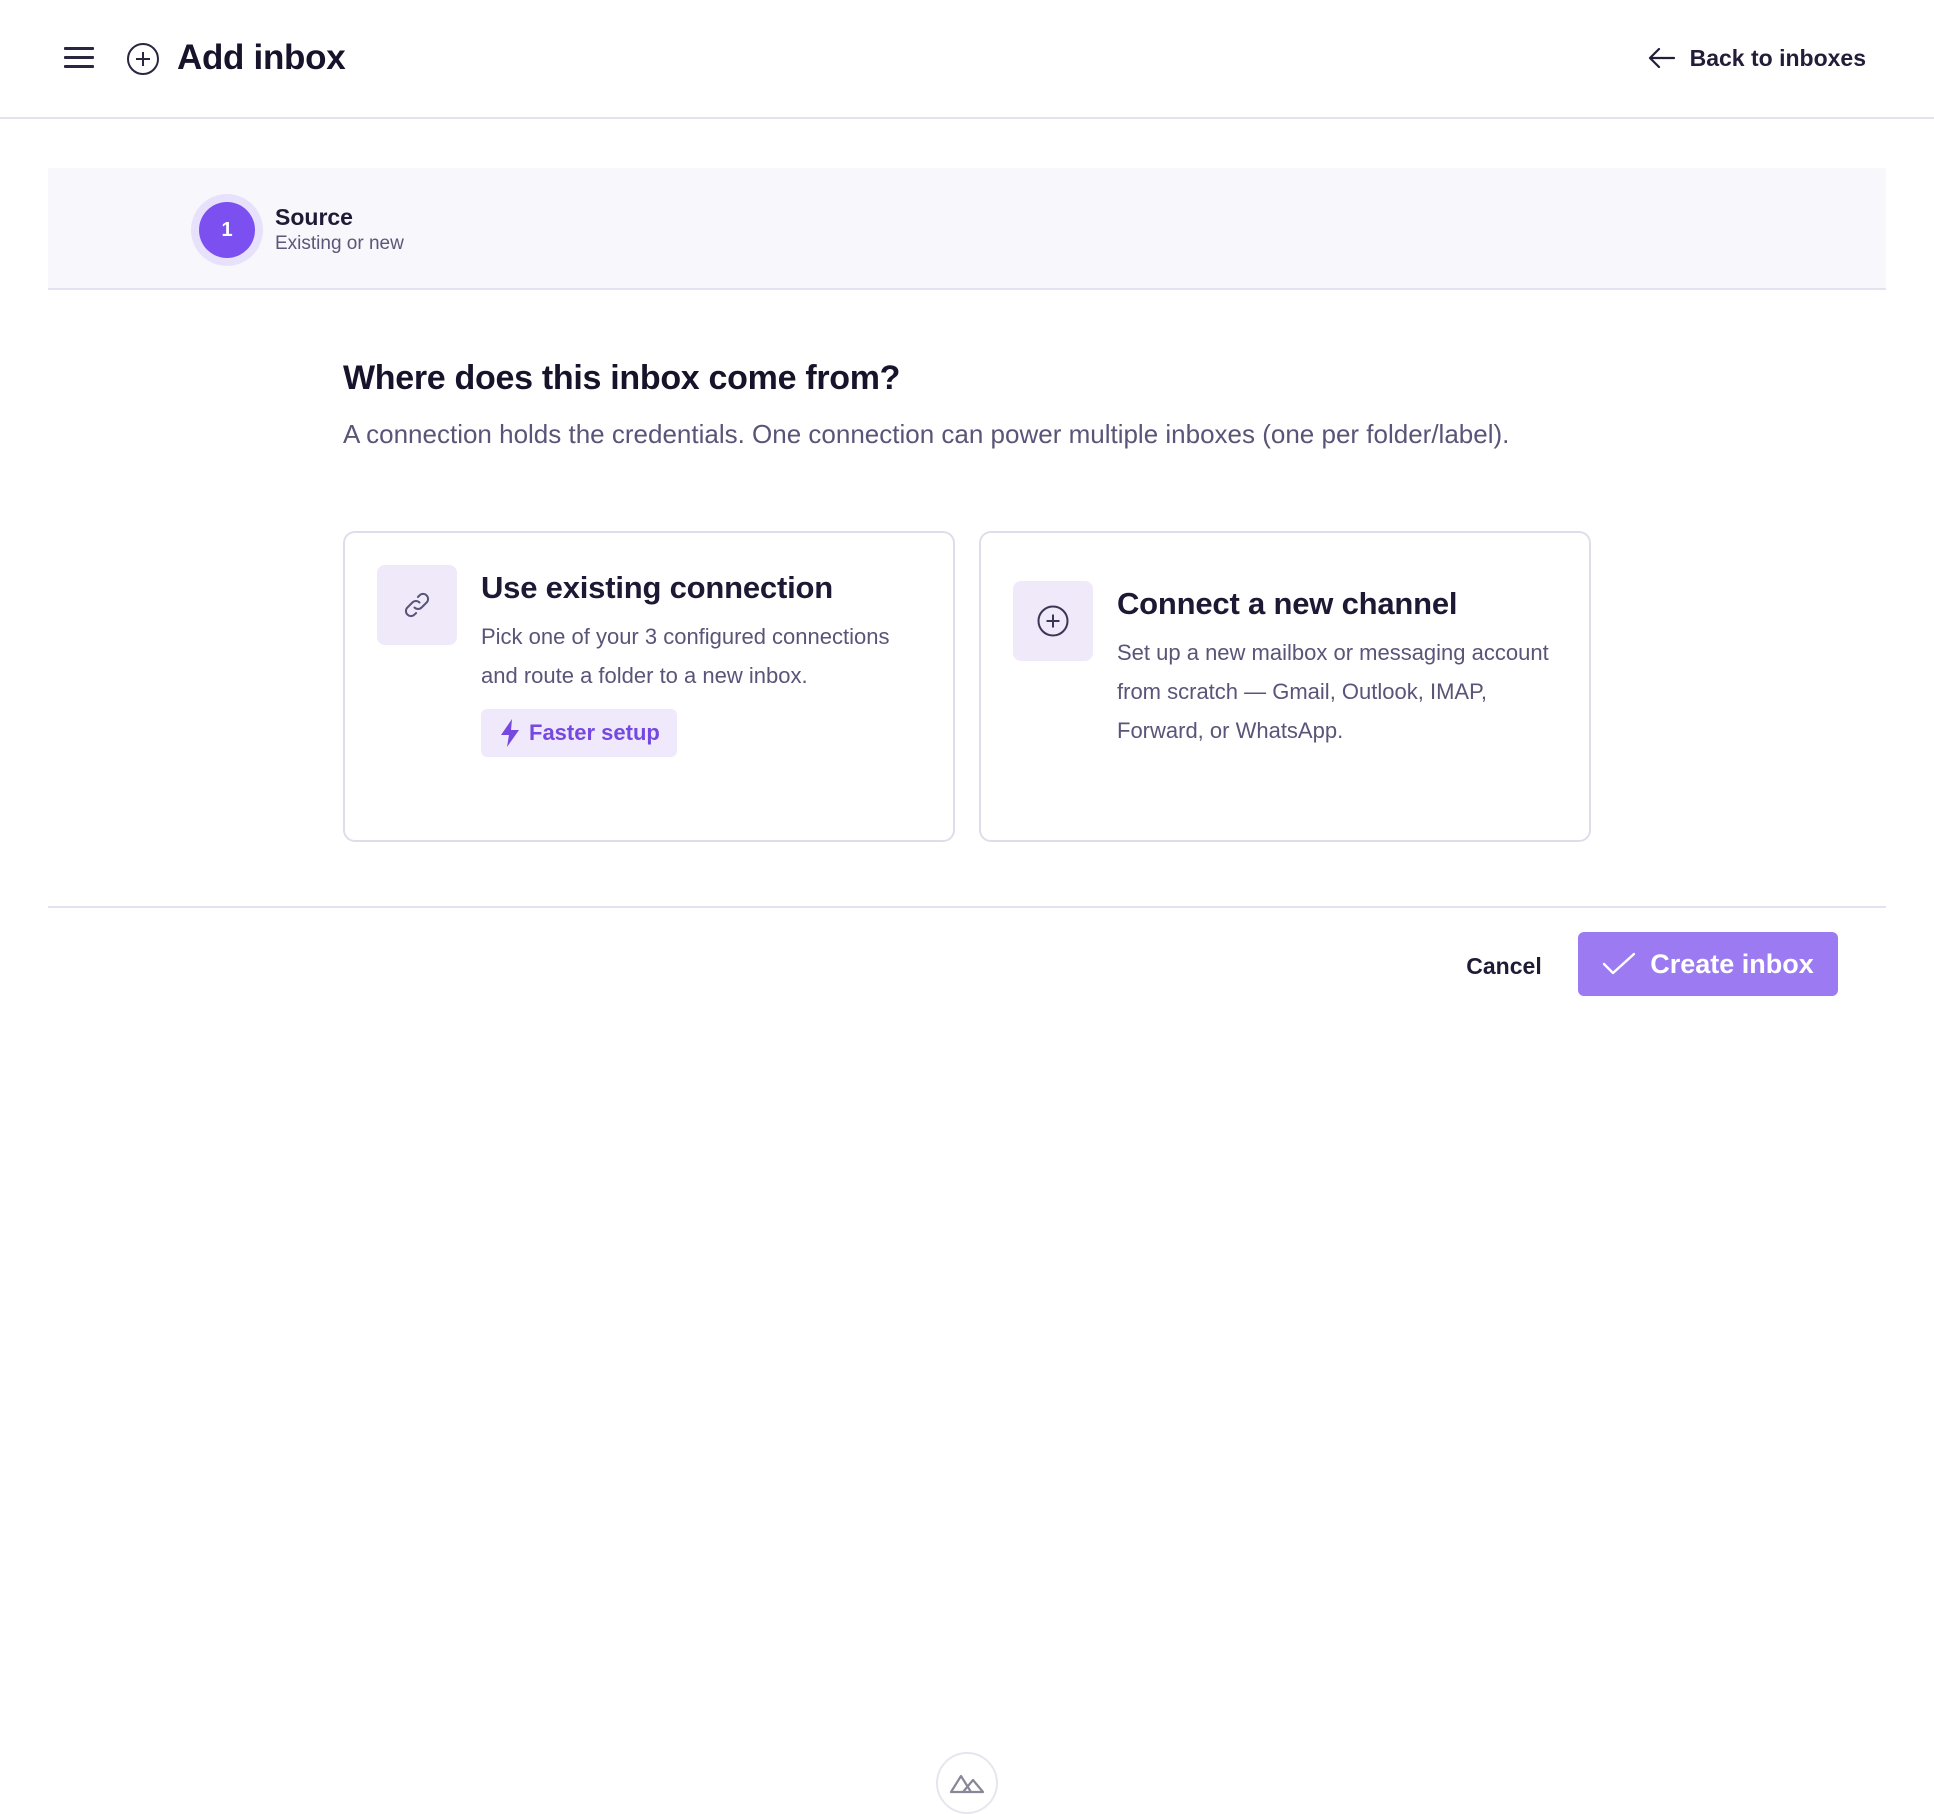  I want to click on create-inbox-label: Create inbox, so click(1732, 963).